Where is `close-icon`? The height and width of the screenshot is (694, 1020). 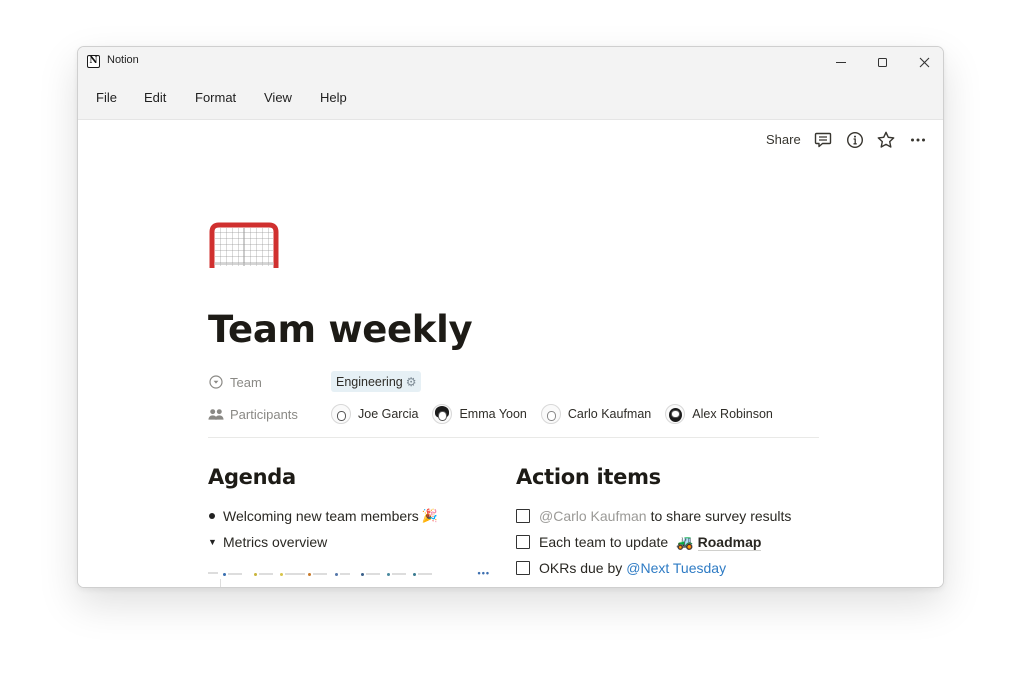 close-icon is located at coordinates (924, 62).